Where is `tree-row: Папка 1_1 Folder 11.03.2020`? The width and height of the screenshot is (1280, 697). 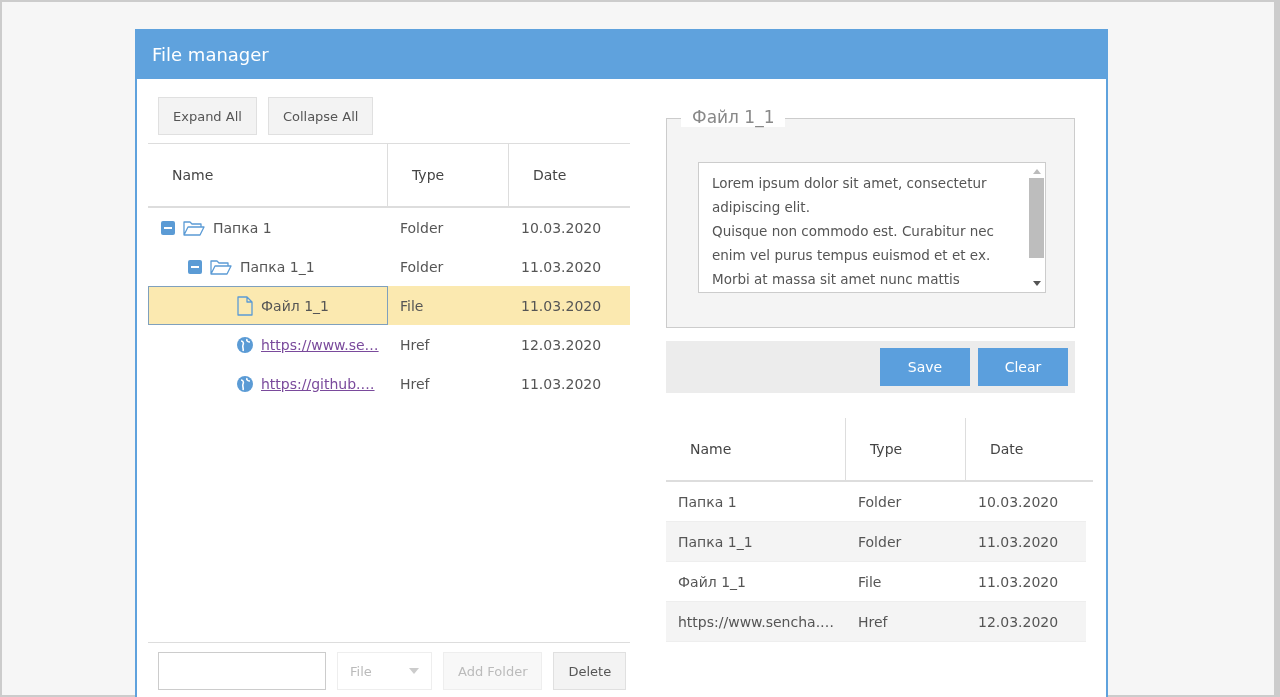
tree-row: Папка 1_1 Folder 11.03.2020 is located at coordinates (389, 266).